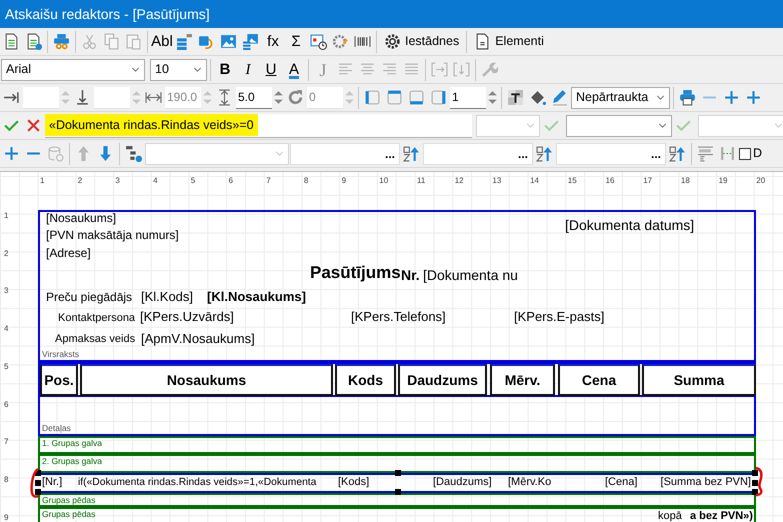  What do you see at coordinates (534, 181) in the screenshot?
I see `ruler-number: 14` at bounding box center [534, 181].